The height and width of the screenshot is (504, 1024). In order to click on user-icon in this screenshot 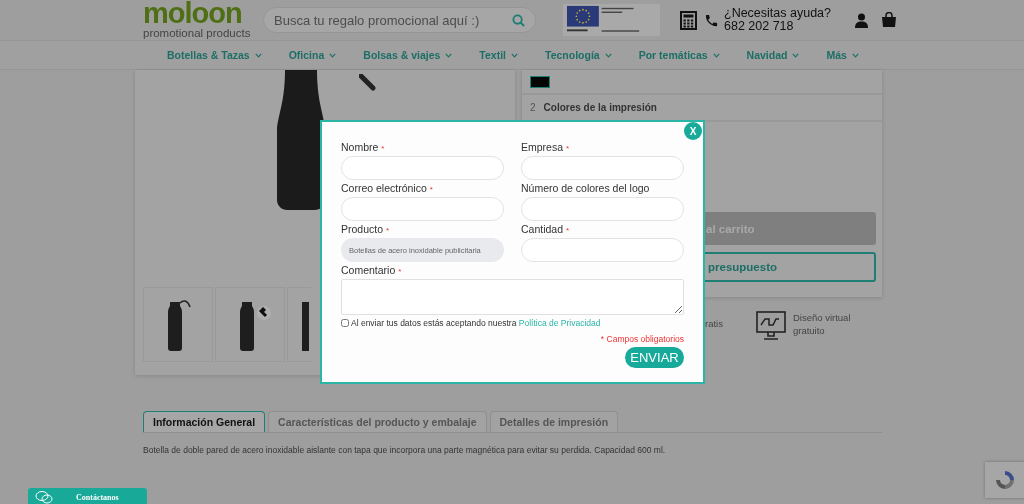, I will do `click(861, 20)`.